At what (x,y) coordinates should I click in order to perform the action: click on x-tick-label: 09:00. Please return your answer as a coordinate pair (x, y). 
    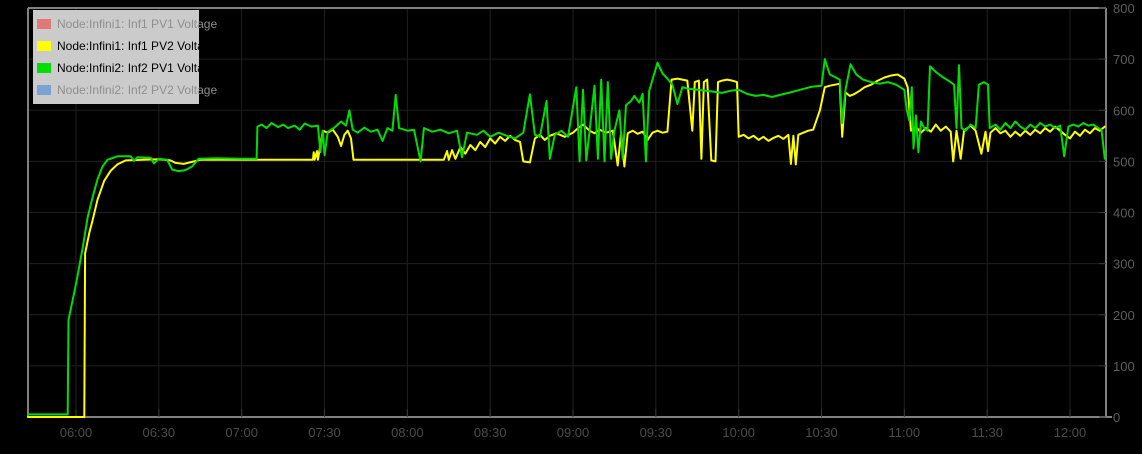
    Looking at the image, I should click on (573, 432).